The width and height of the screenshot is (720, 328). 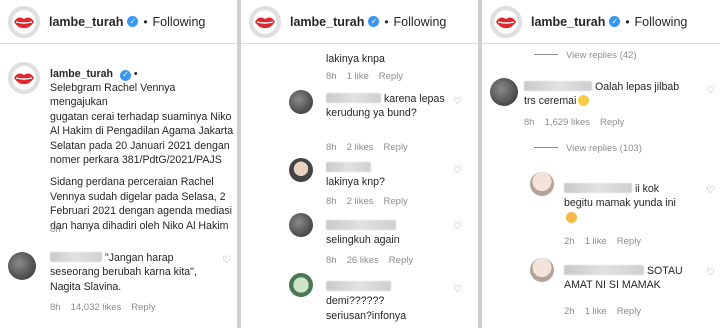 What do you see at coordinates (385, 106) in the screenshot?
I see `comment-text: karena lepas kerudung ya bund?` at bounding box center [385, 106].